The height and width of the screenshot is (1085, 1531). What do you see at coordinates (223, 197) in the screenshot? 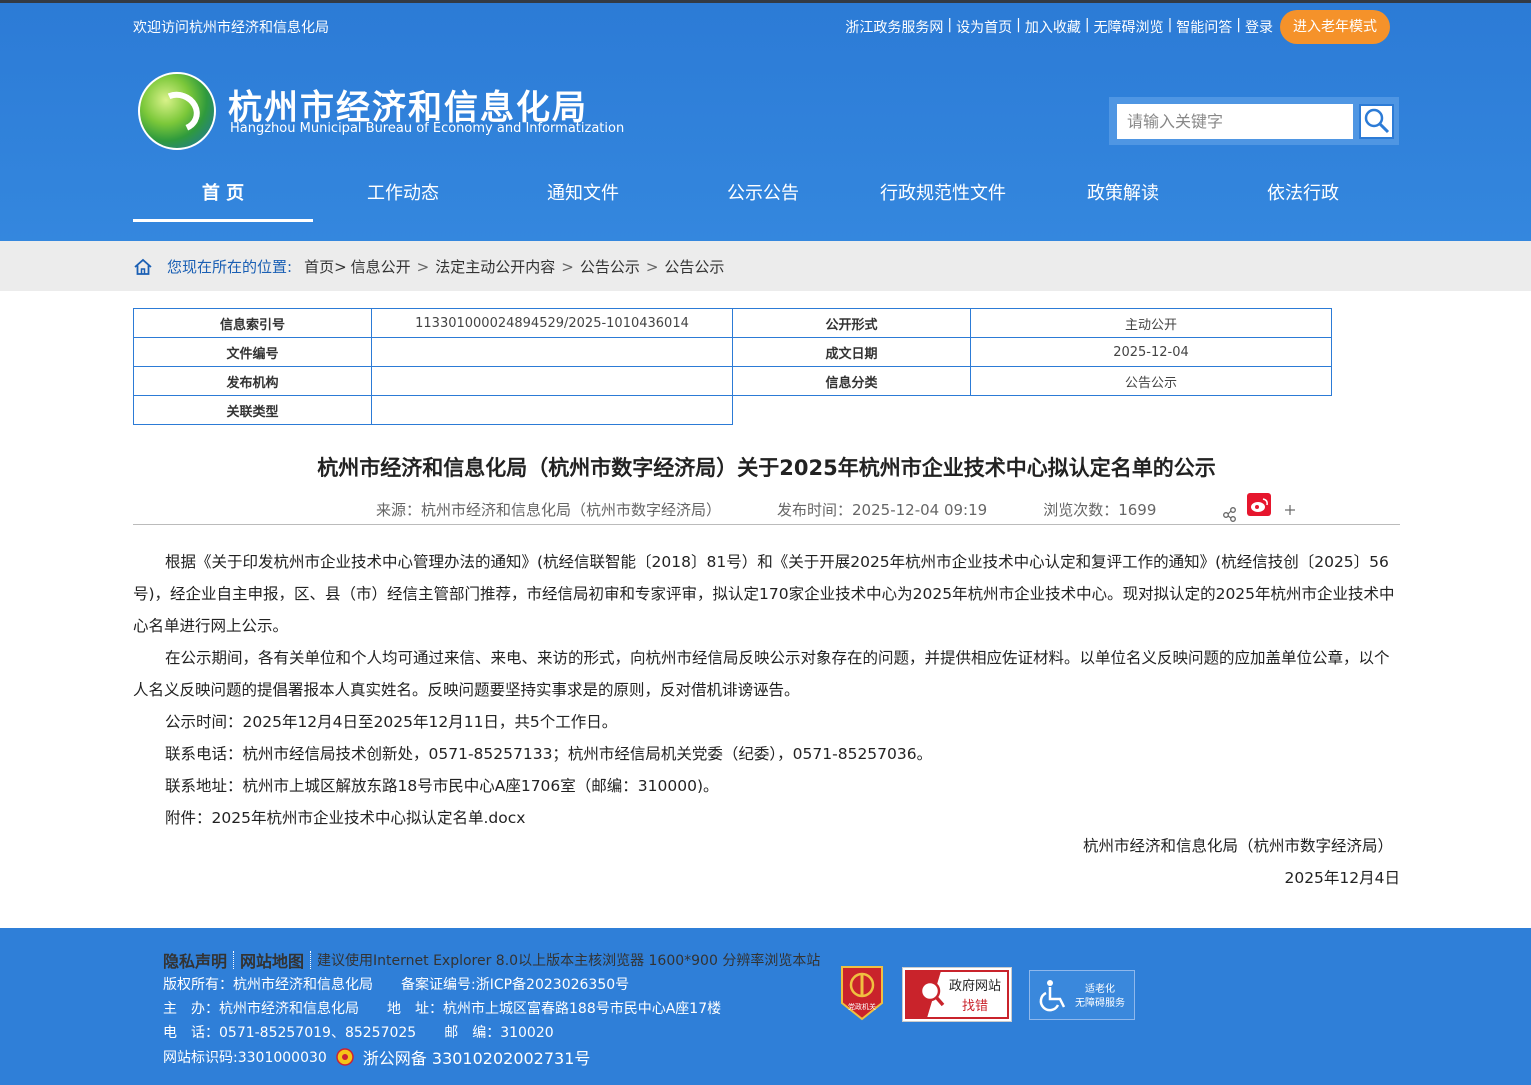
I see `nav-home: 首 页` at bounding box center [223, 197].